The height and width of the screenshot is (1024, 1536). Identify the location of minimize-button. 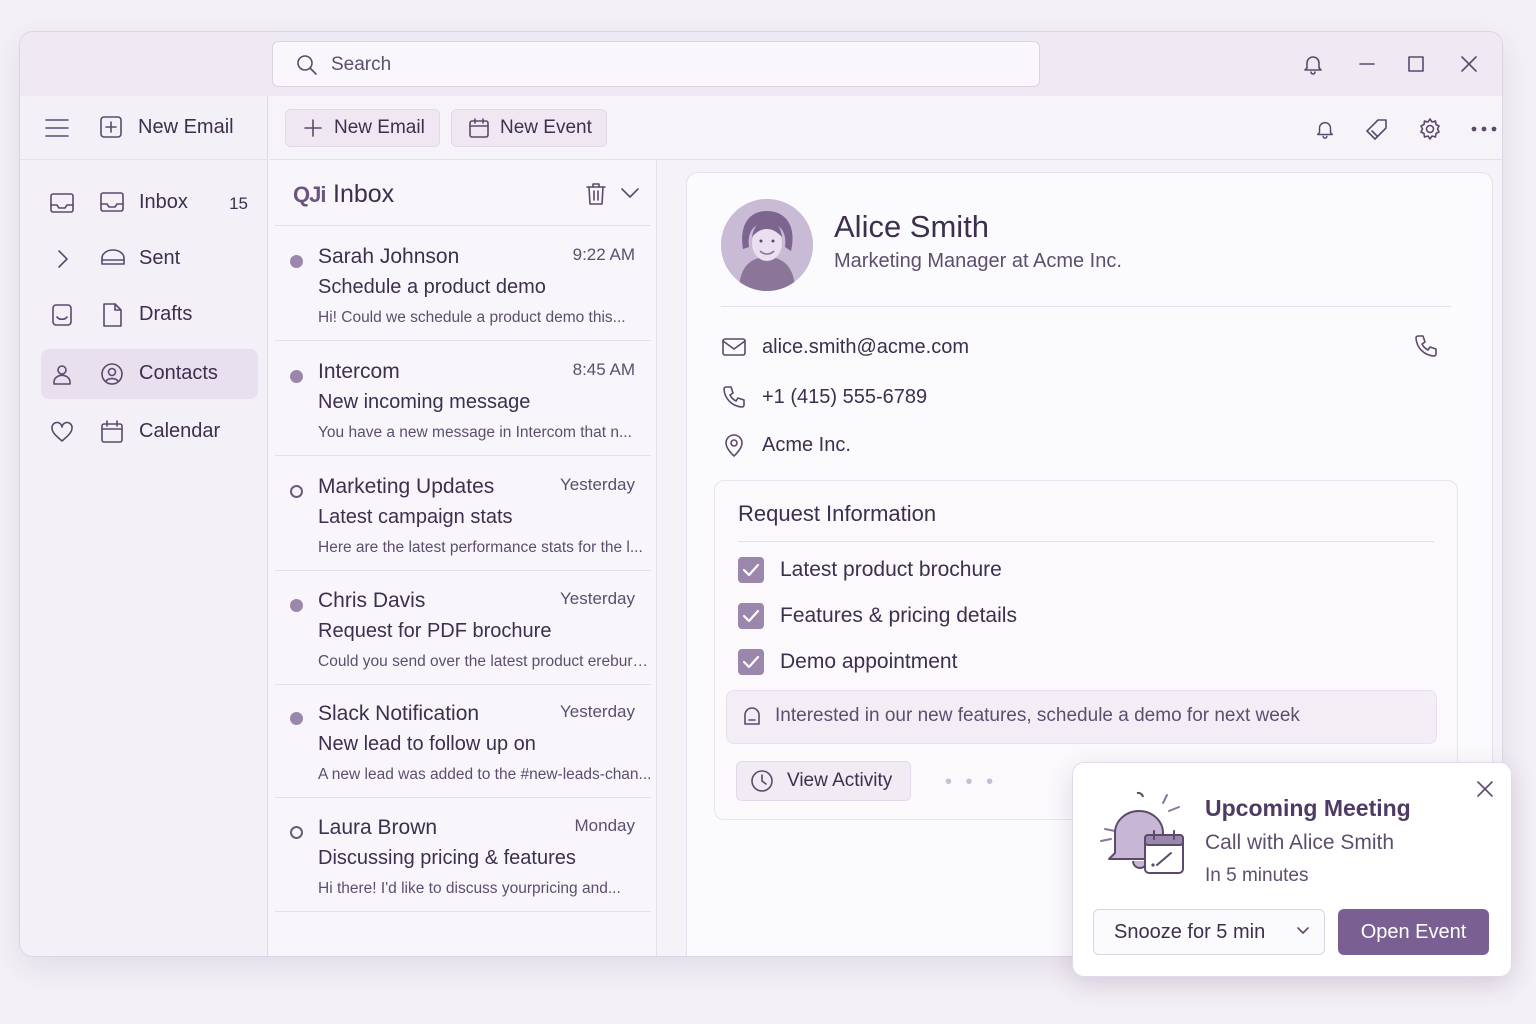
(1367, 64).